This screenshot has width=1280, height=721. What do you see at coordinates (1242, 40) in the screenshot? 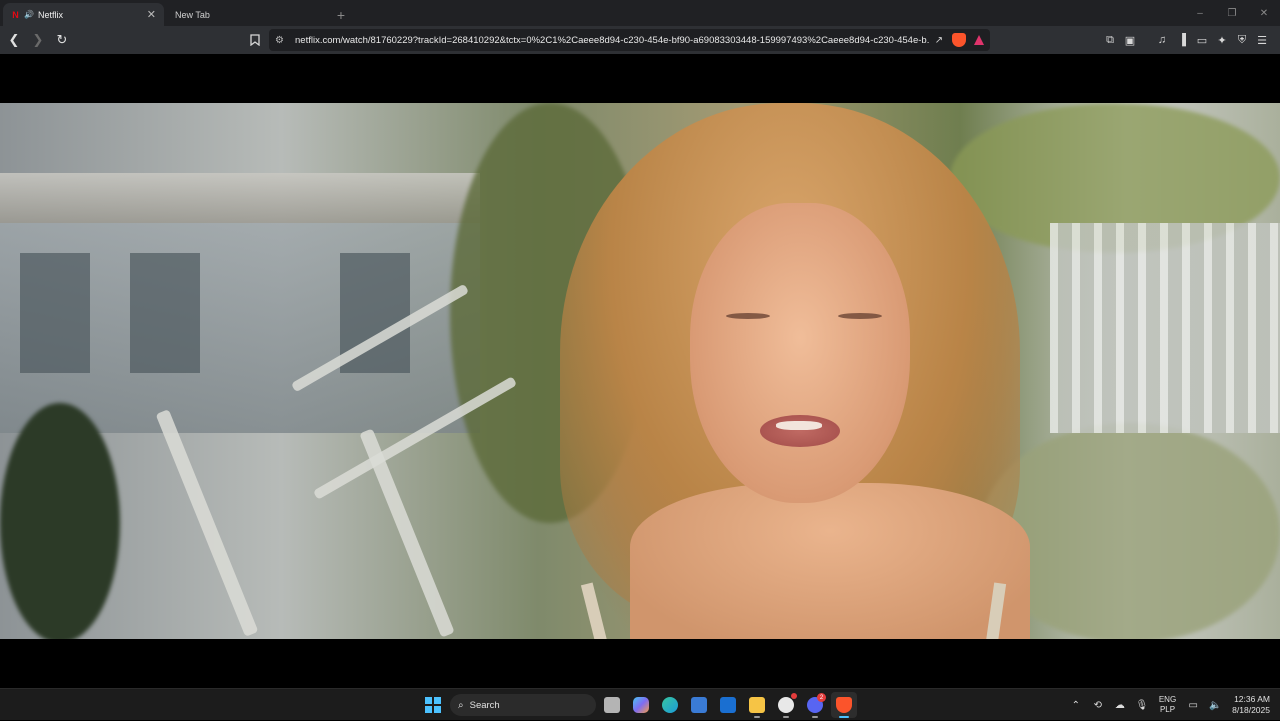
I see `vpn-icon: ⛨` at bounding box center [1242, 40].